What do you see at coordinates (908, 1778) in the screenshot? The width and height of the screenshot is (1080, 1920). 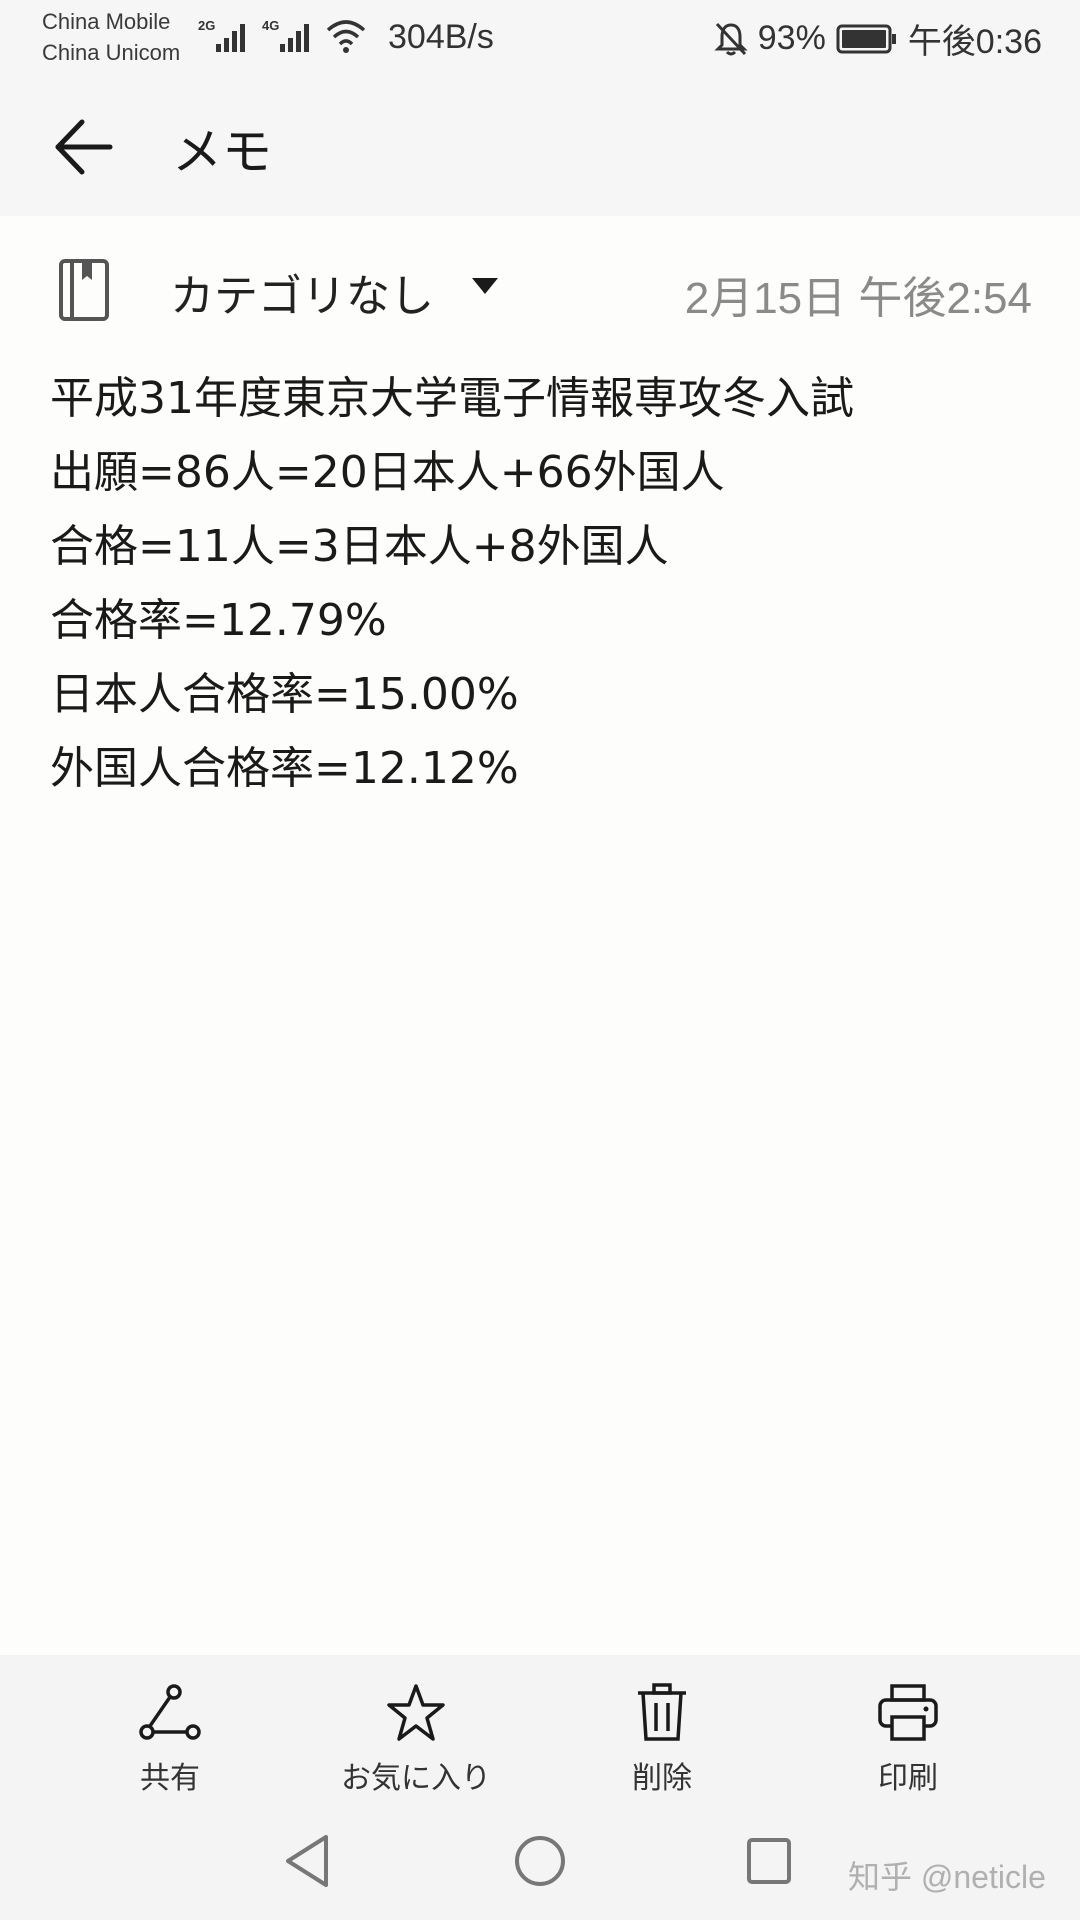 I see `print-label: 印刷` at bounding box center [908, 1778].